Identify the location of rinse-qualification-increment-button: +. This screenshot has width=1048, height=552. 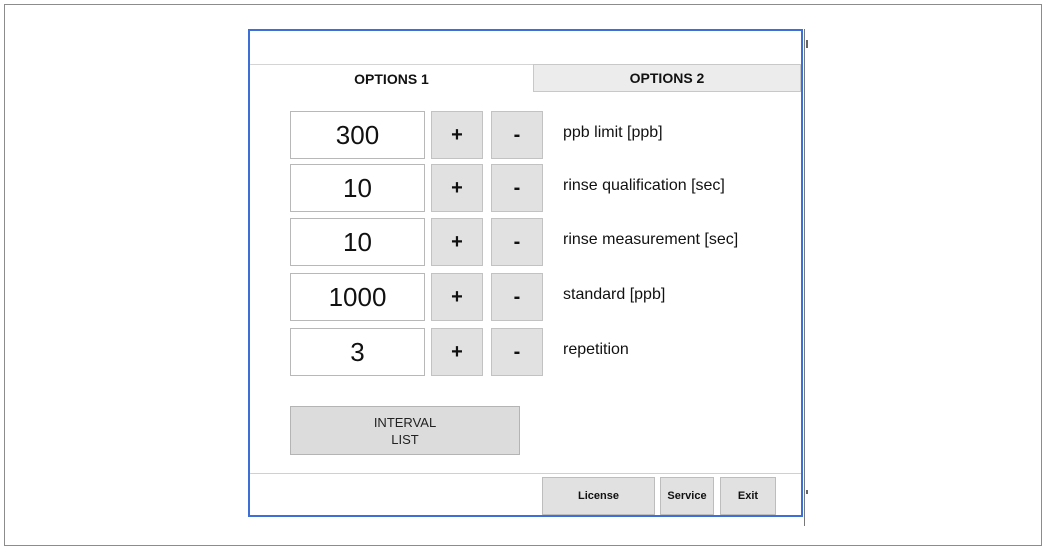
(457, 188).